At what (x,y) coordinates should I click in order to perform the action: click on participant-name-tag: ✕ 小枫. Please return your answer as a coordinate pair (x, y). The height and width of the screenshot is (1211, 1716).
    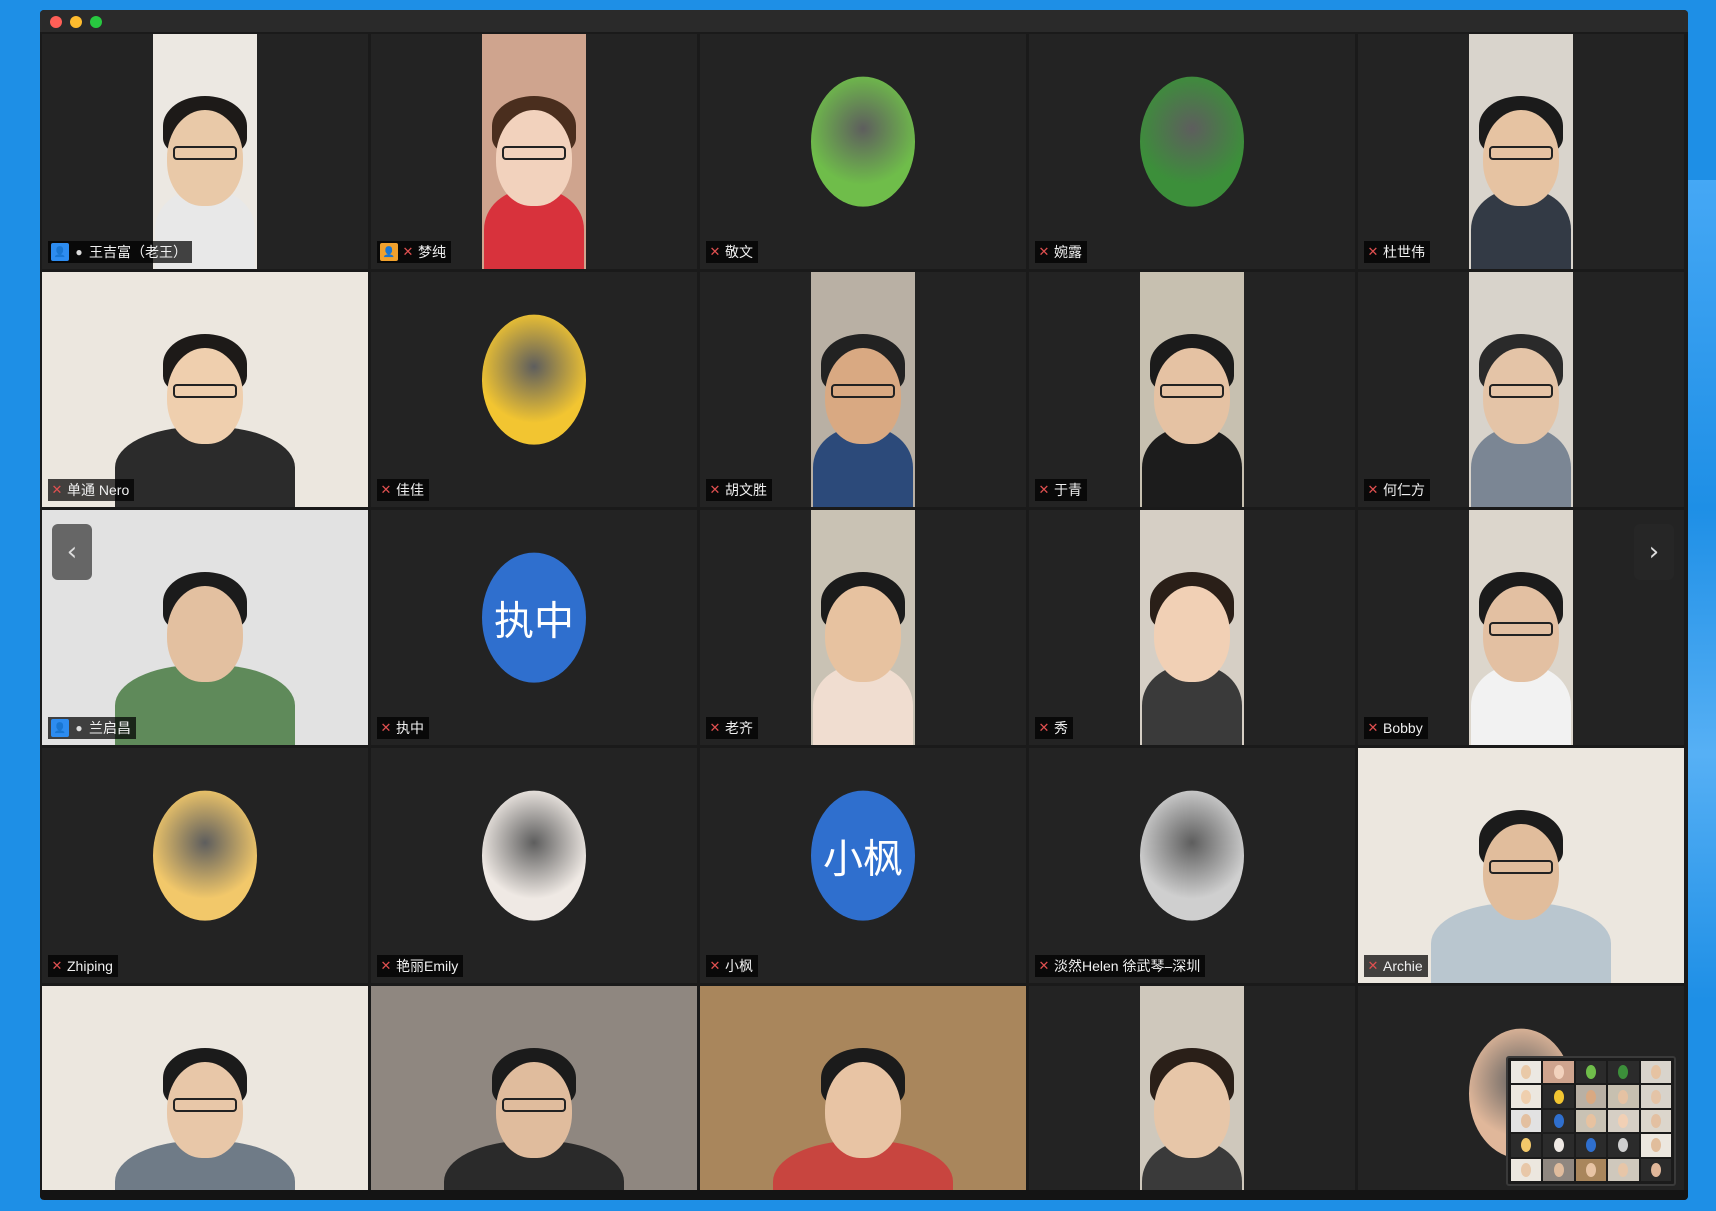
    Looking at the image, I should click on (732, 966).